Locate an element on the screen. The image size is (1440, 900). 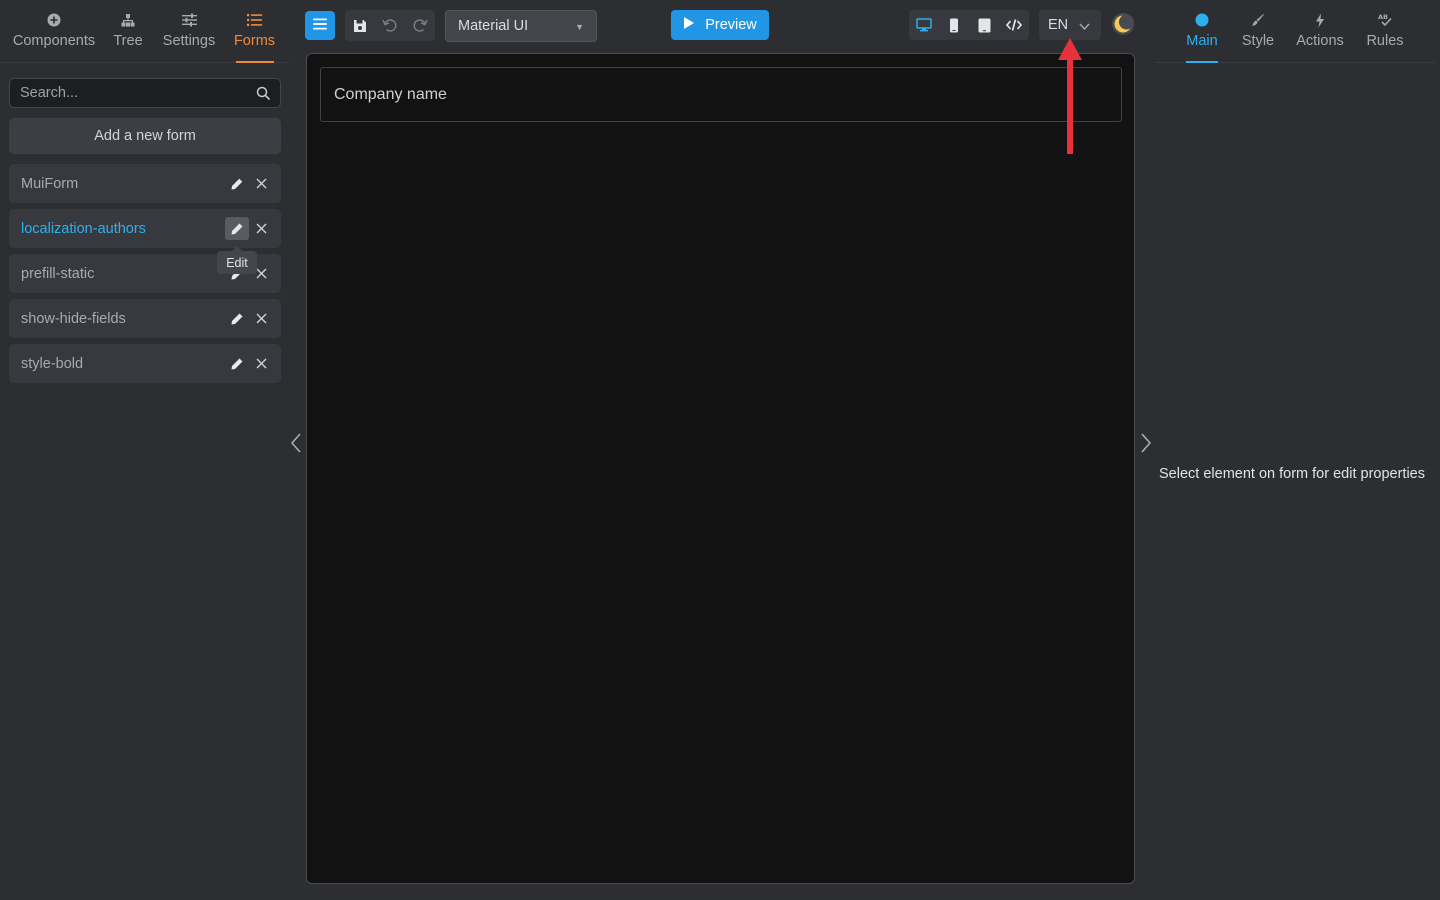
tab-settings: Settings is located at coordinates (189, 31).